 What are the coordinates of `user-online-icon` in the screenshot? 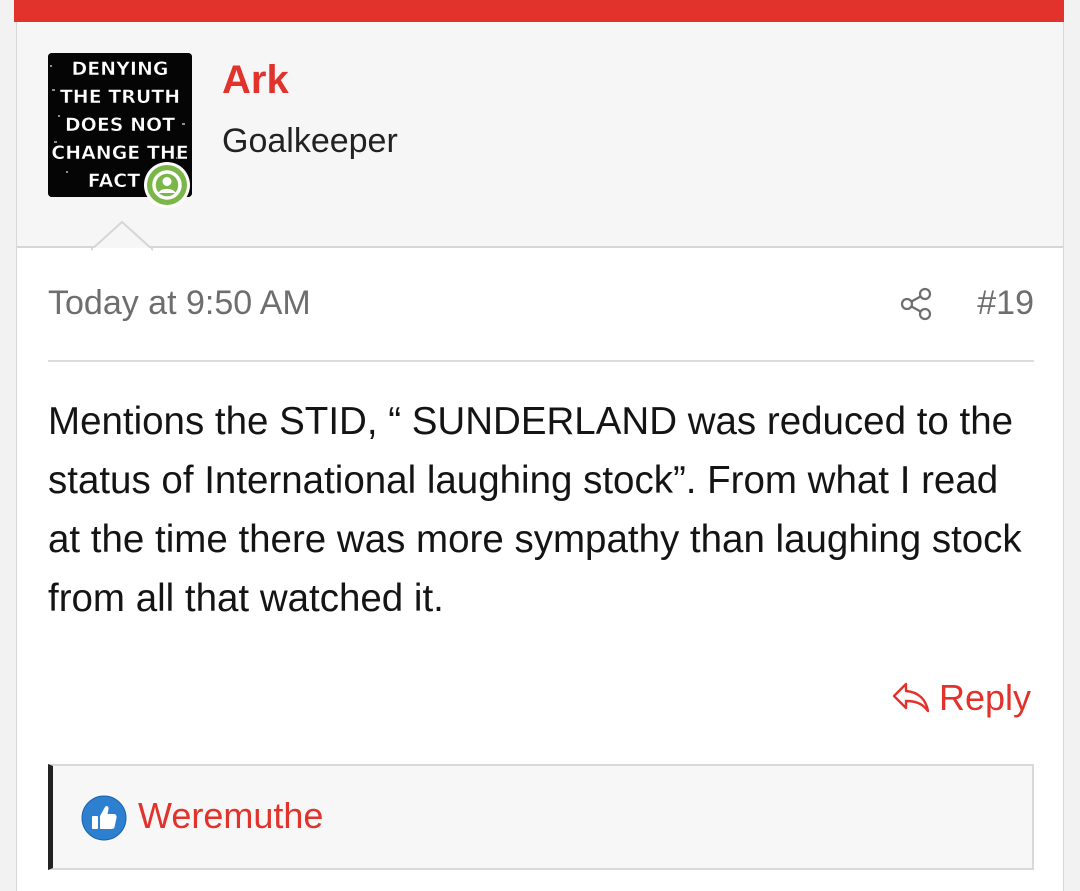 It's located at (167, 185).